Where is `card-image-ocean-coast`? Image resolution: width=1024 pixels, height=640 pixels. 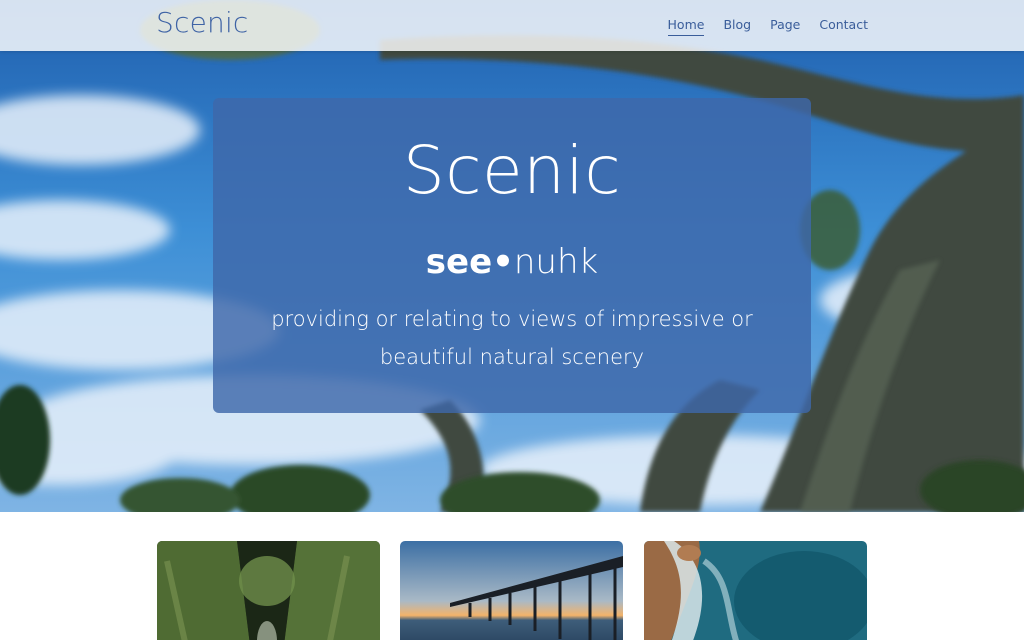
card-image-ocean-coast is located at coordinates (755, 590).